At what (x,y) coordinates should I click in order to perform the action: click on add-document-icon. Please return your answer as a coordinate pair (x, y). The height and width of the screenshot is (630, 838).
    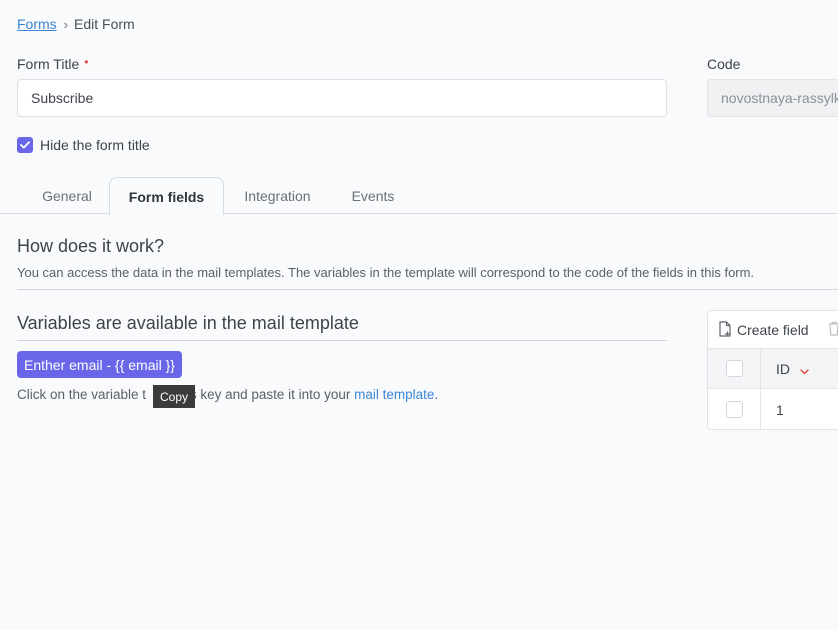
    Looking at the image, I should click on (725, 329).